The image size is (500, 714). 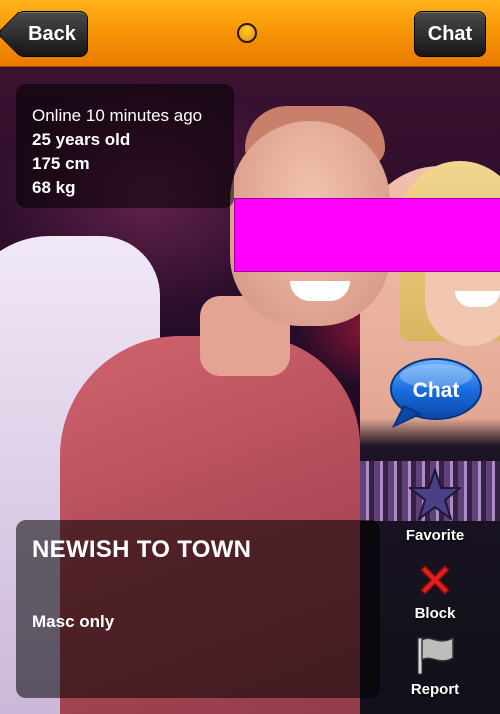 I want to click on page-indicator-dot-icon, so click(x=247, y=33).